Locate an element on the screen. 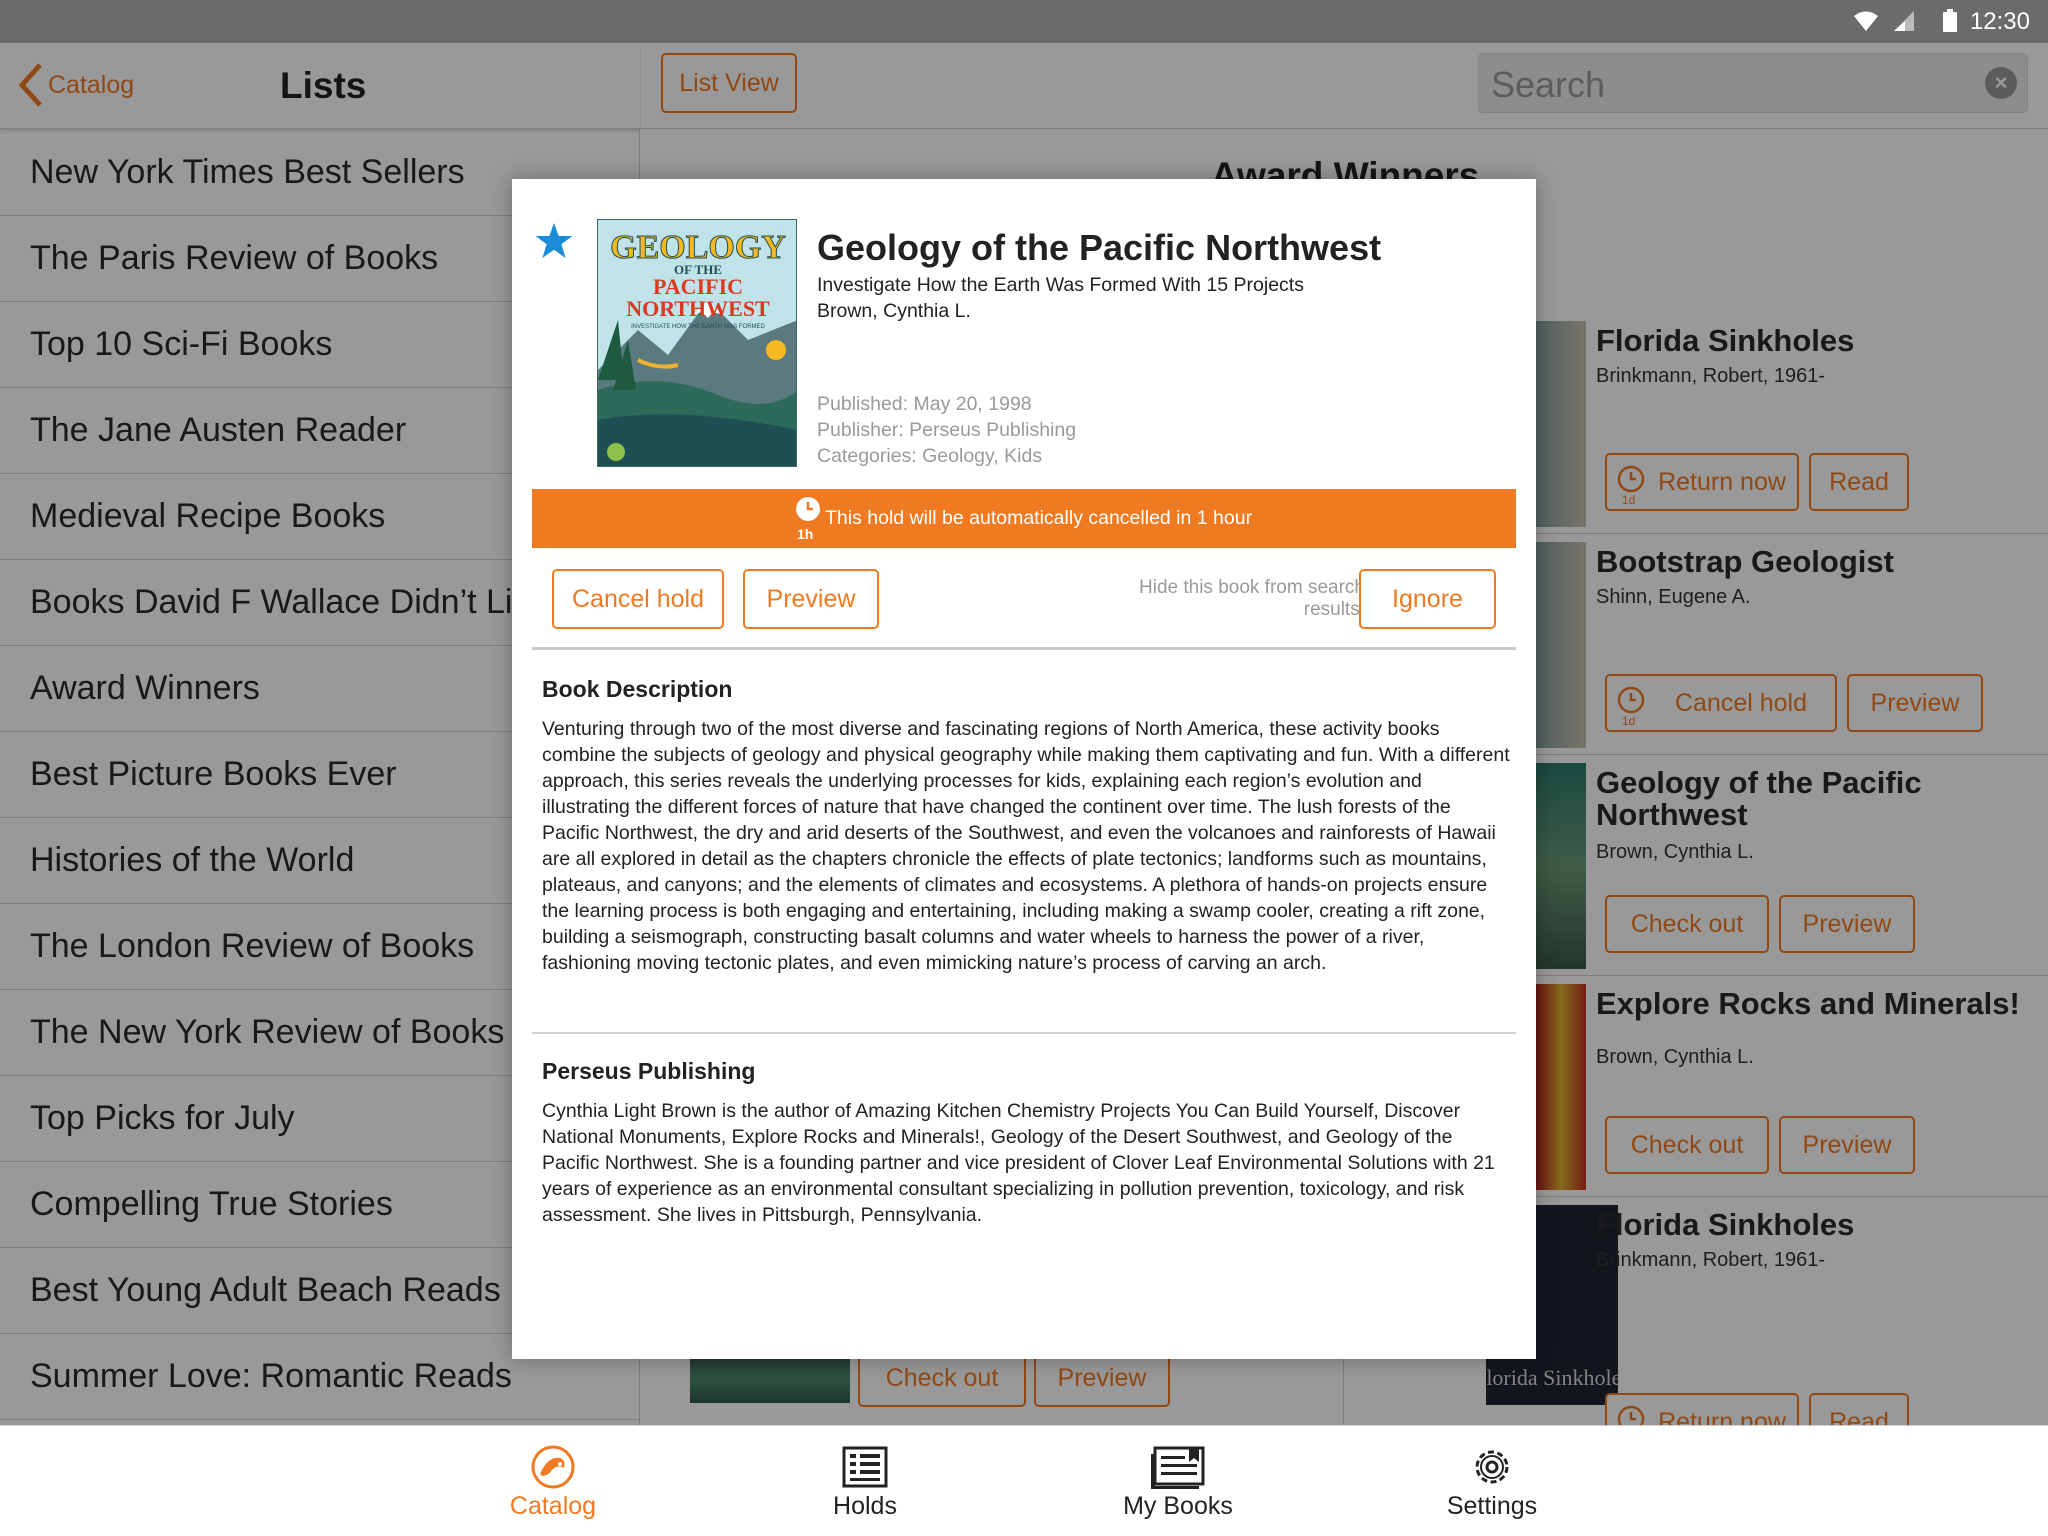  signal-icon is located at coordinates (1904, 21).